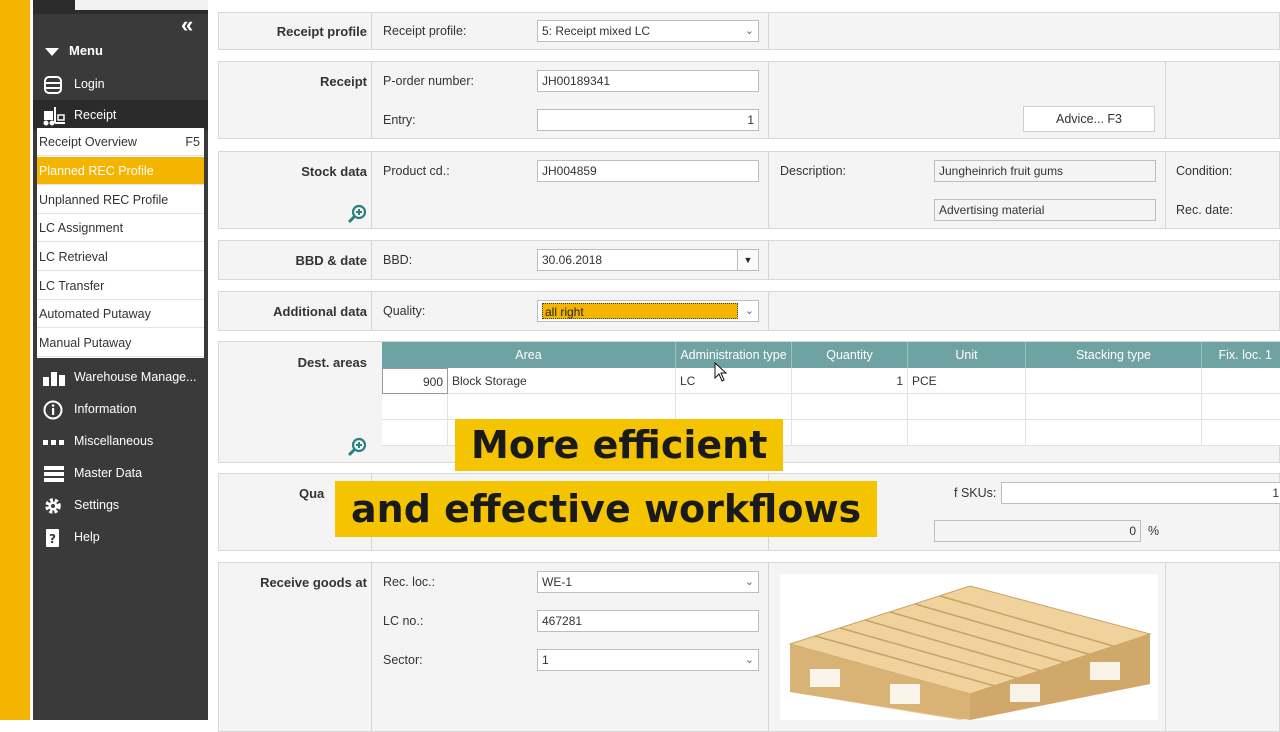 The image size is (1280, 732). What do you see at coordinates (120, 115) in the screenshot?
I see `sidebar-item-receipt: Receipt` at bounding box center [120, 115].